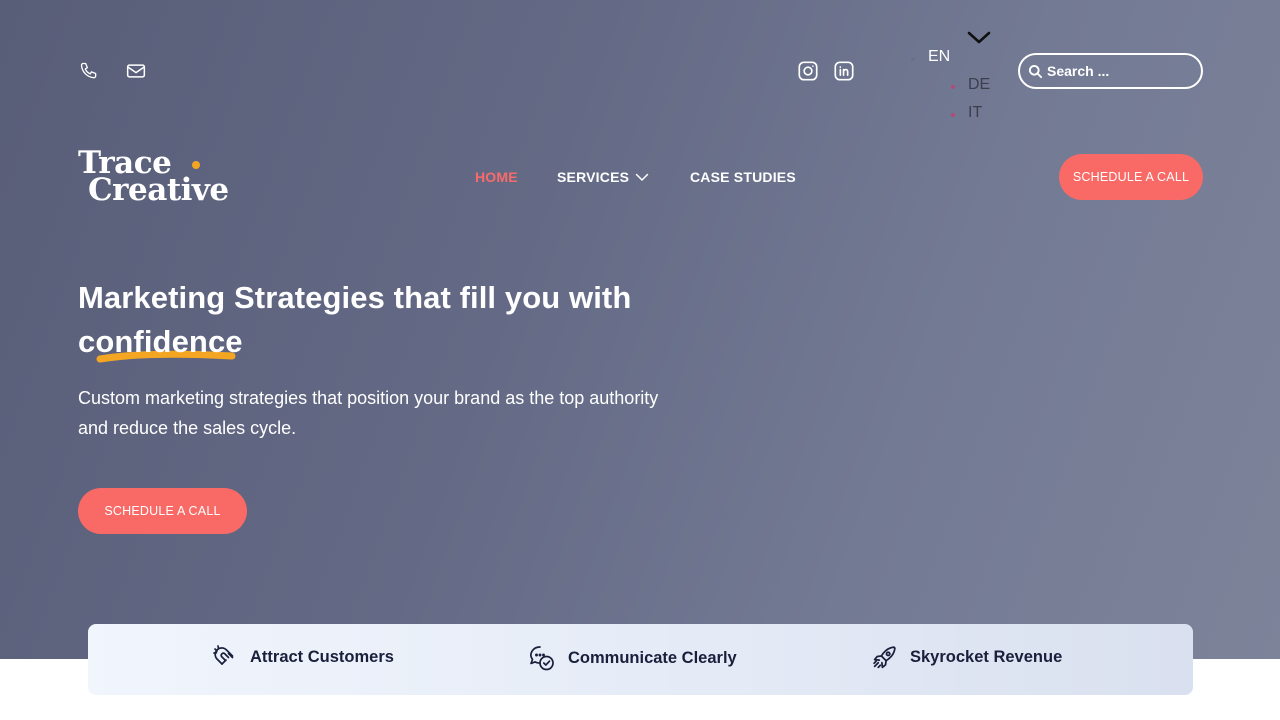 The width and height of the screenshot is (1280, 720). What do you see at coordinates (642, 177) in the screenshot?
I see `chevron-down-icon` at bounding box center [642, 177].